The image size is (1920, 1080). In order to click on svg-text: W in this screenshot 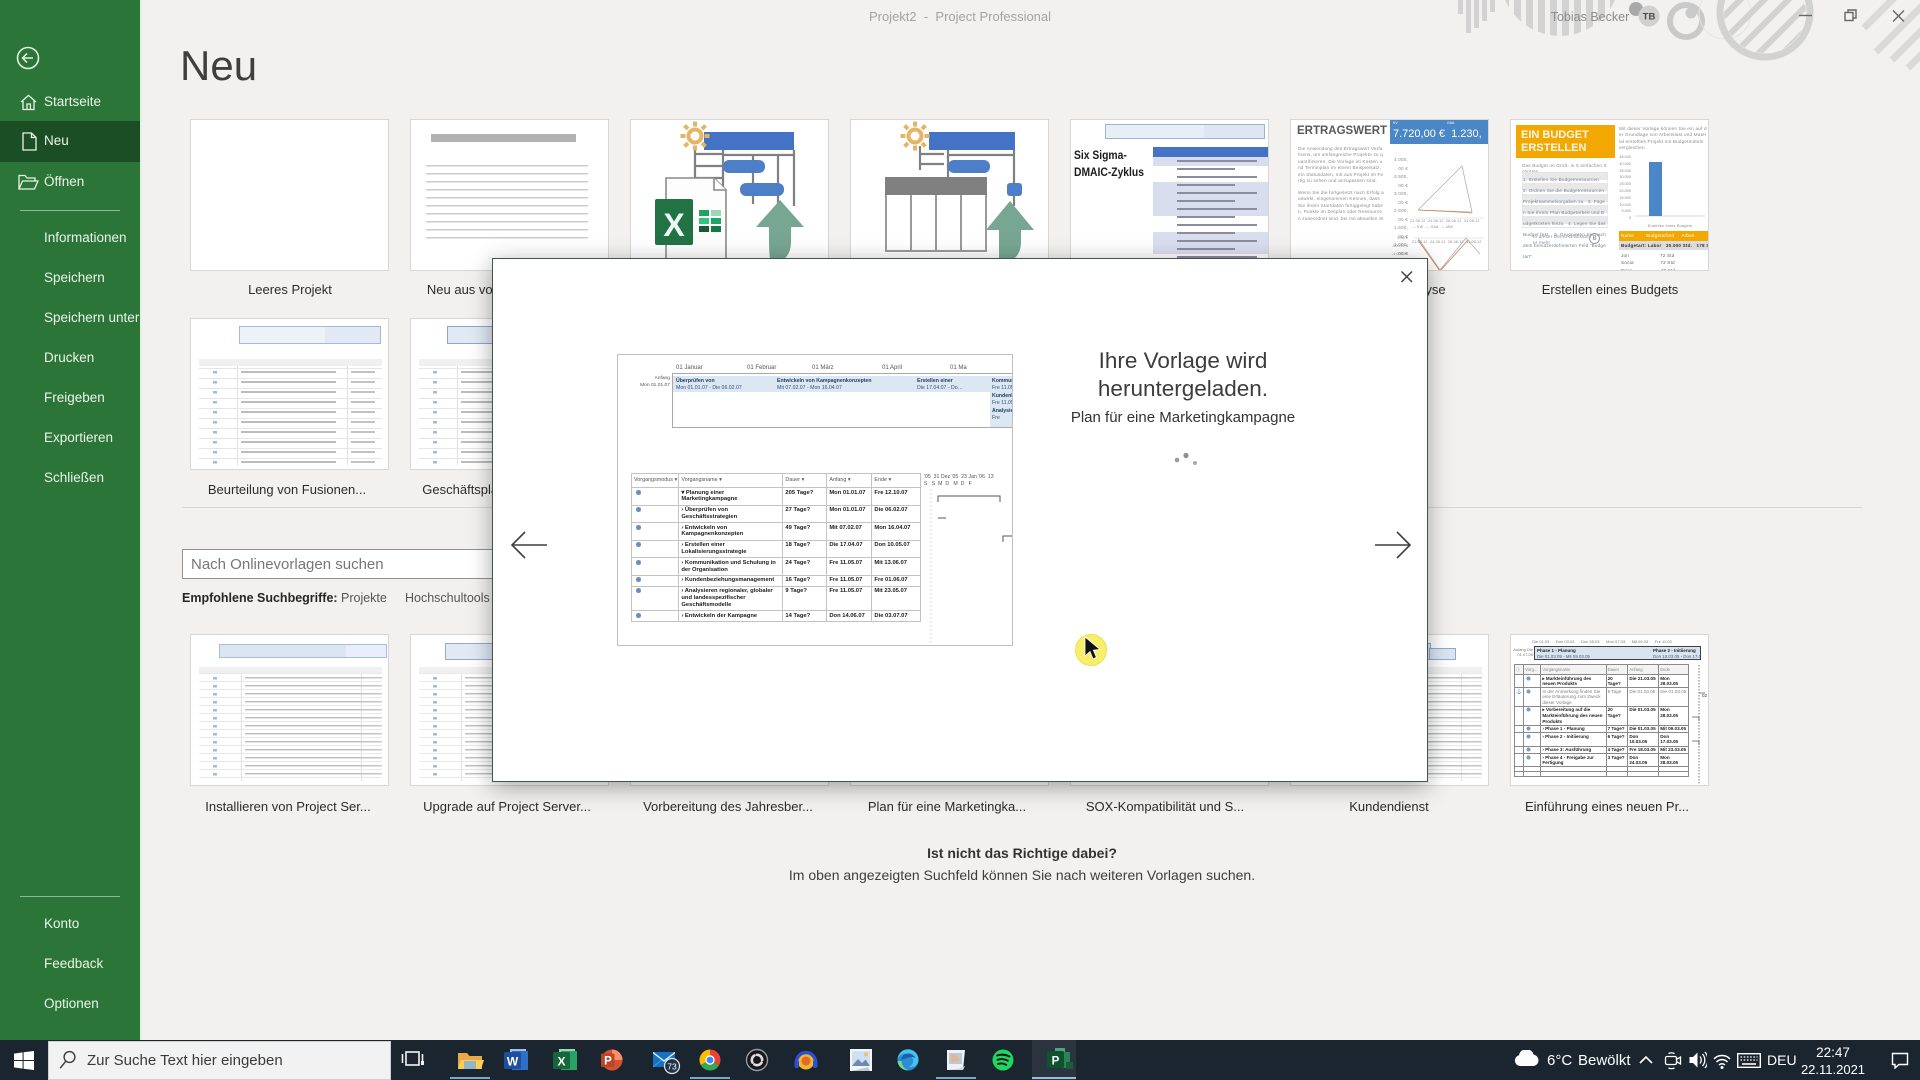, I will do `click(513, 1062)`.